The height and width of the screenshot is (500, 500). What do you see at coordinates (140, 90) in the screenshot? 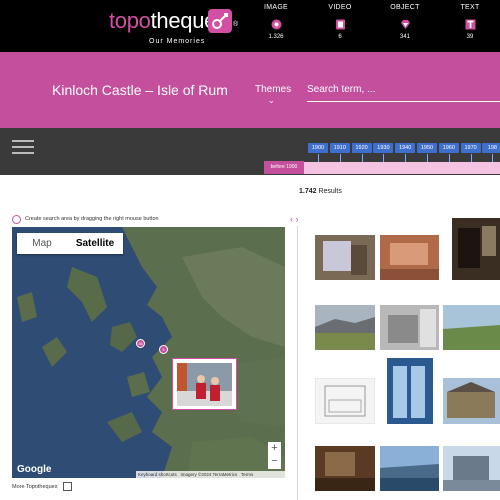
I see `page-title: Kinloch Castle – Isle of Rum` at bounding box center [140, 90].